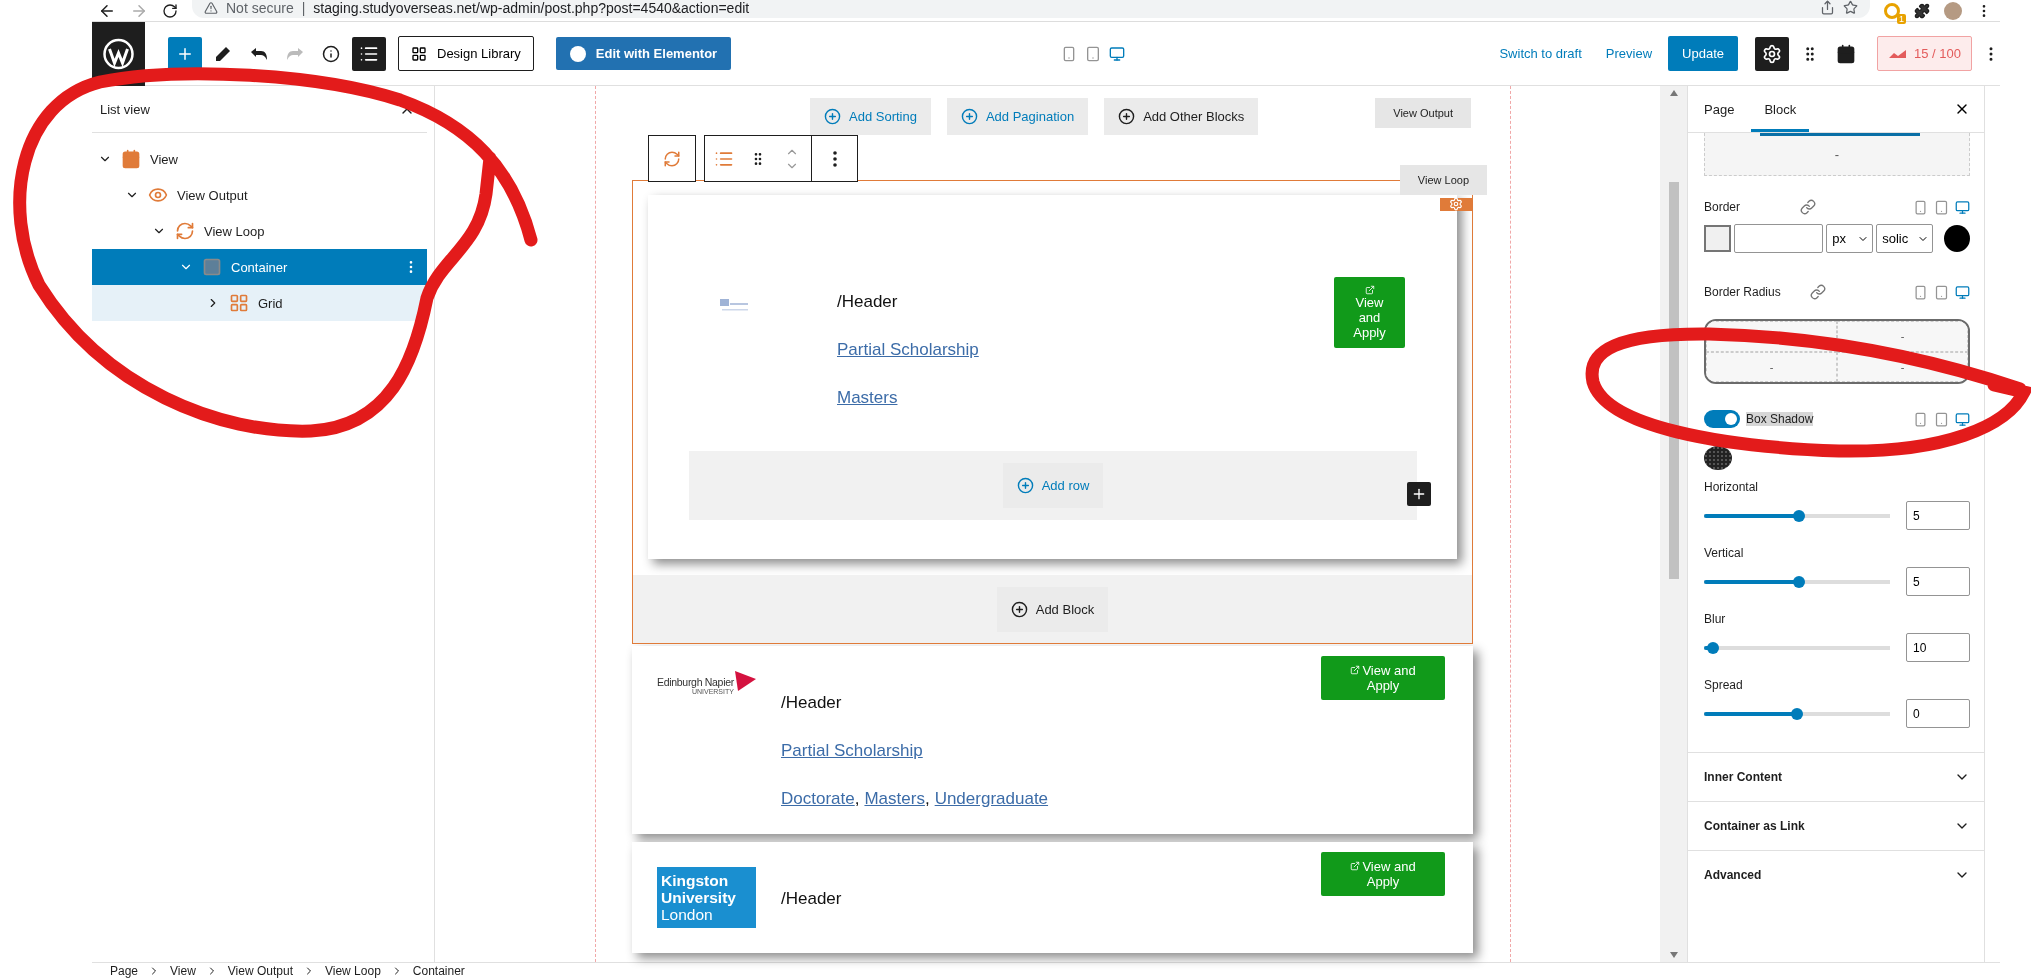 The width and height of the screenshot is (2031, 978). I want to click on color-swatch, so click(1718, 238).